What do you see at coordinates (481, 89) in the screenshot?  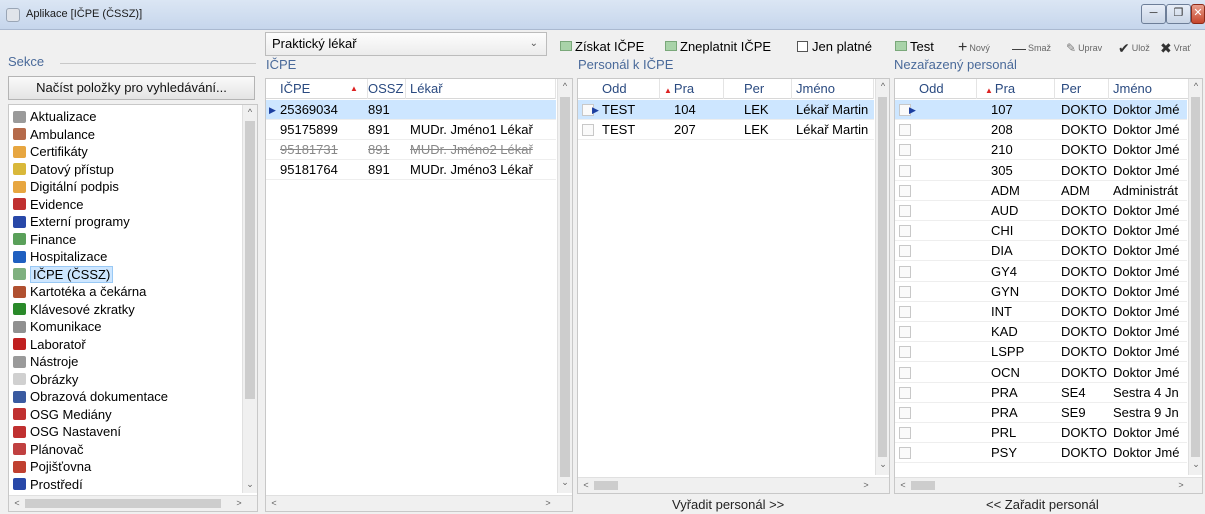 I see `column-header-lekar: Lékař` at bounding box center [481, 89].